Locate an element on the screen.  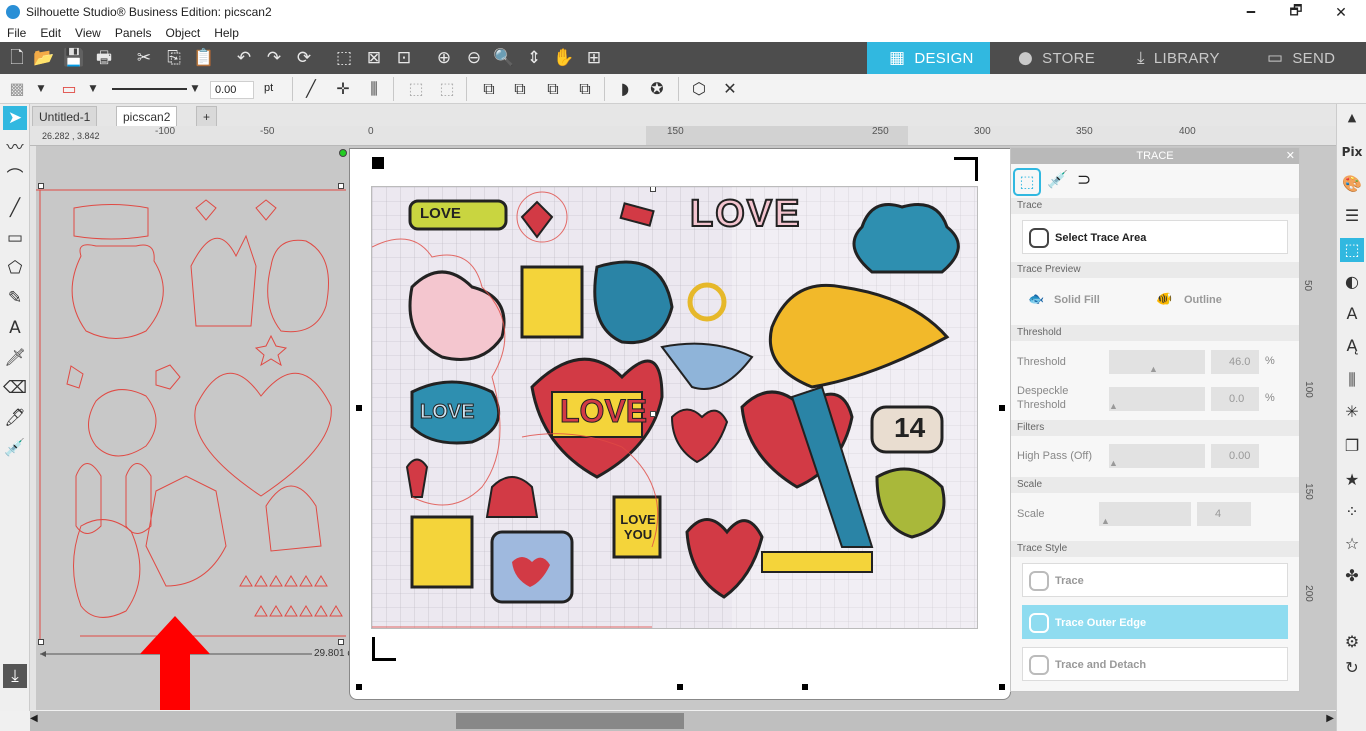
trace-panel-close-button: ✕ is located at coordinates (1290, 156).